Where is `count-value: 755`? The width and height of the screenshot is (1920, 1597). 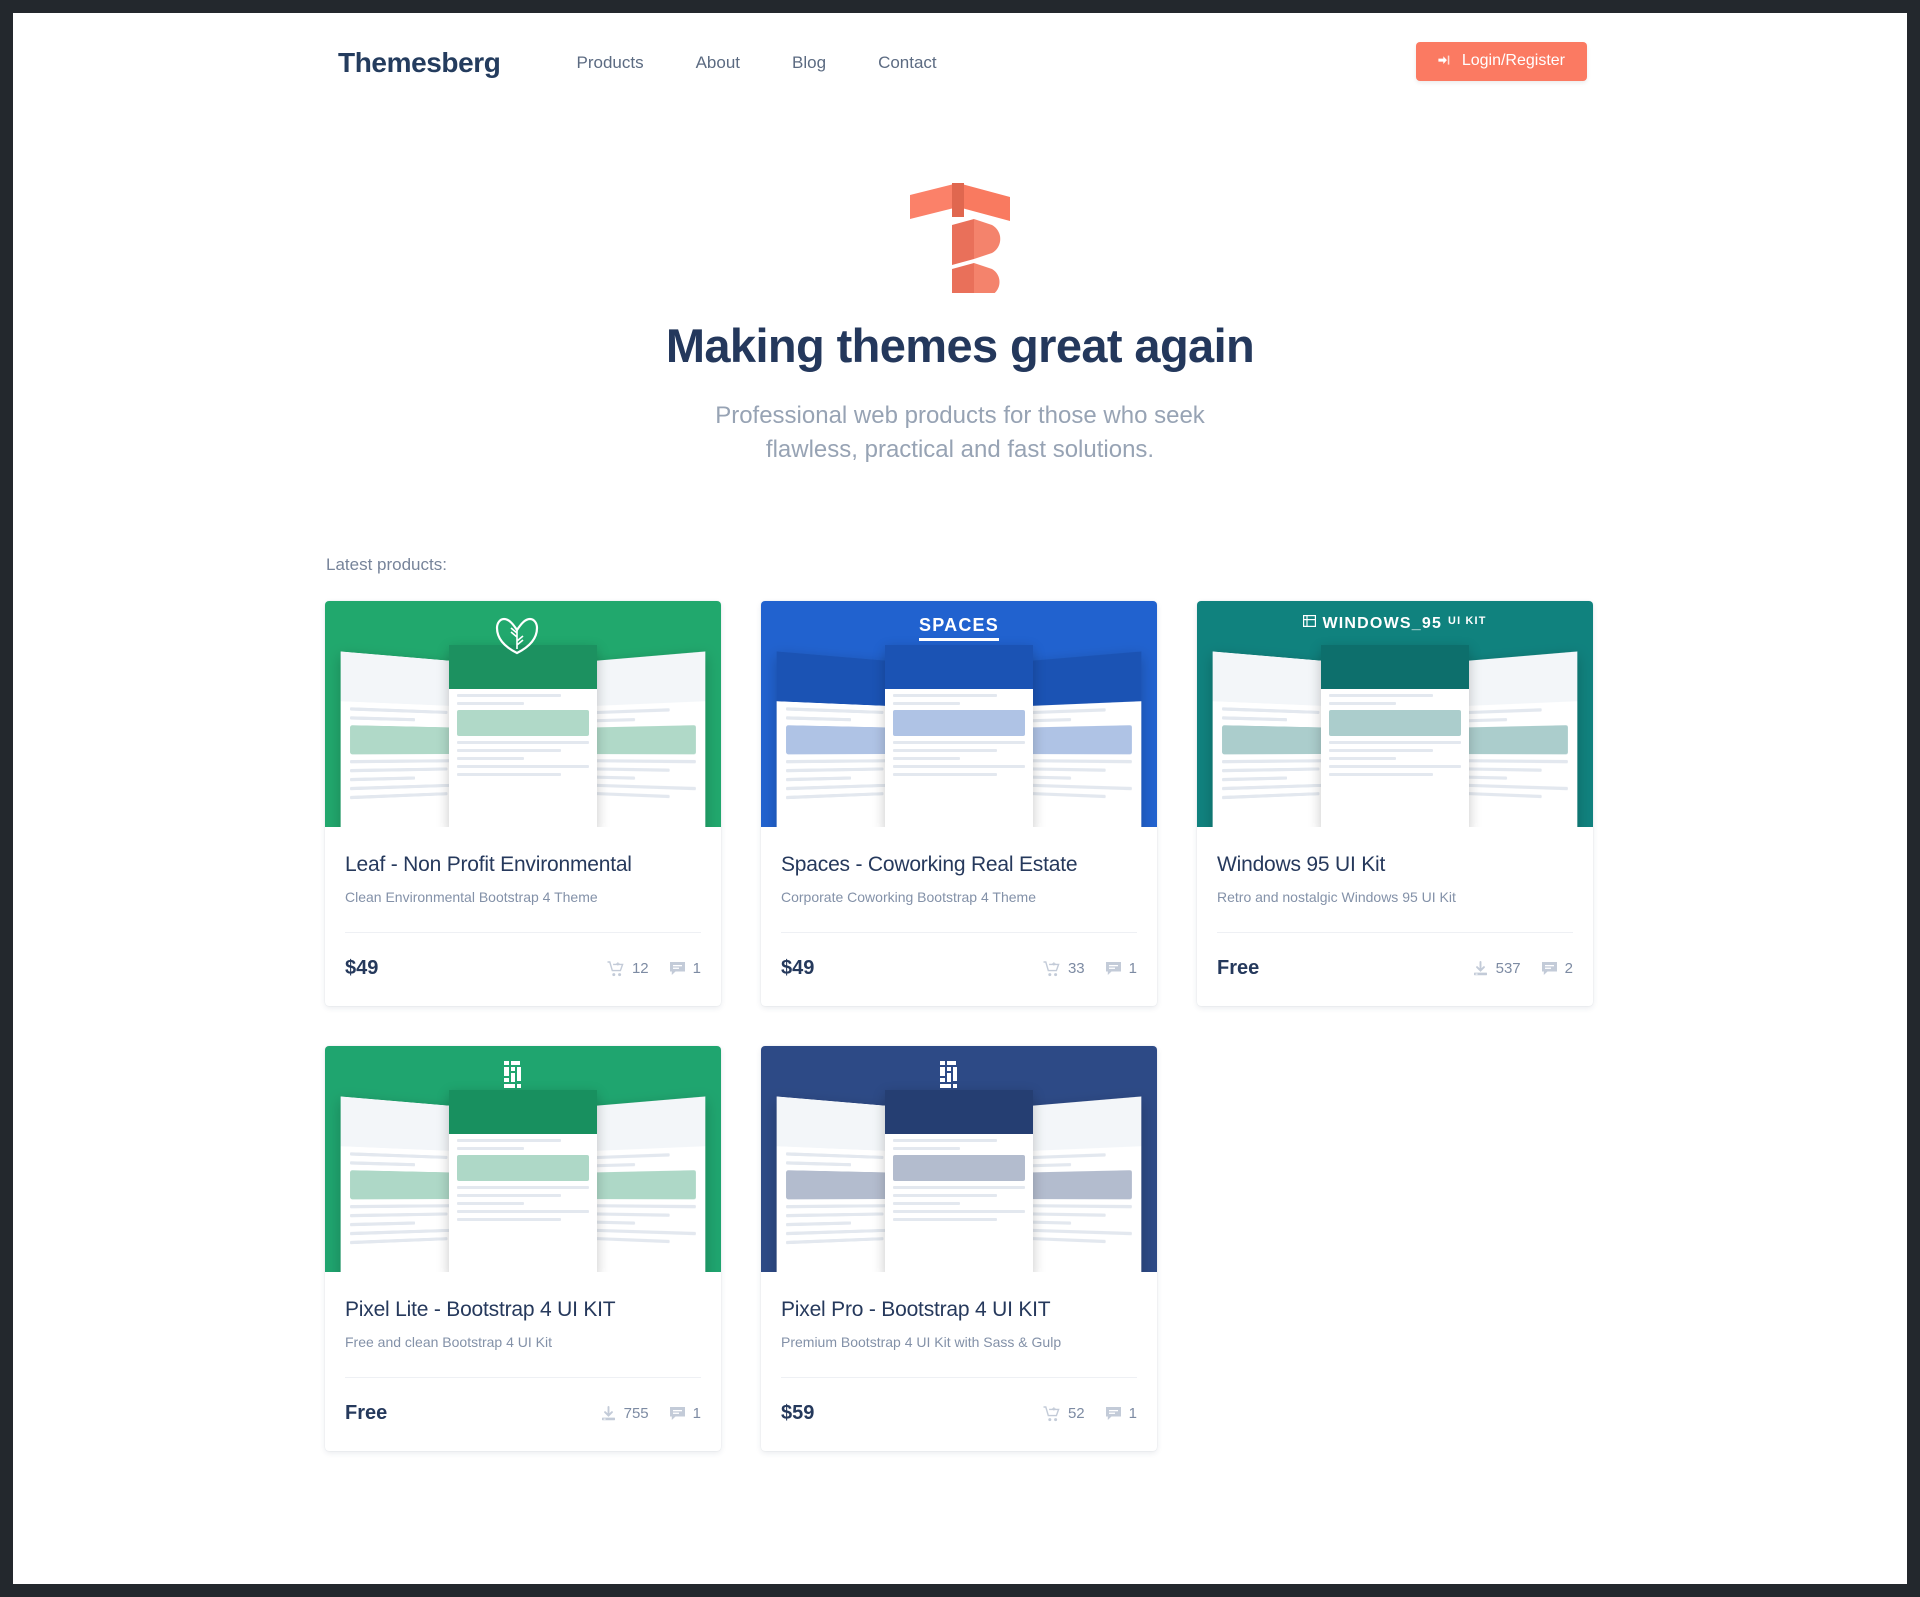
count-value: 755 is located at coordinates (636, 1414).